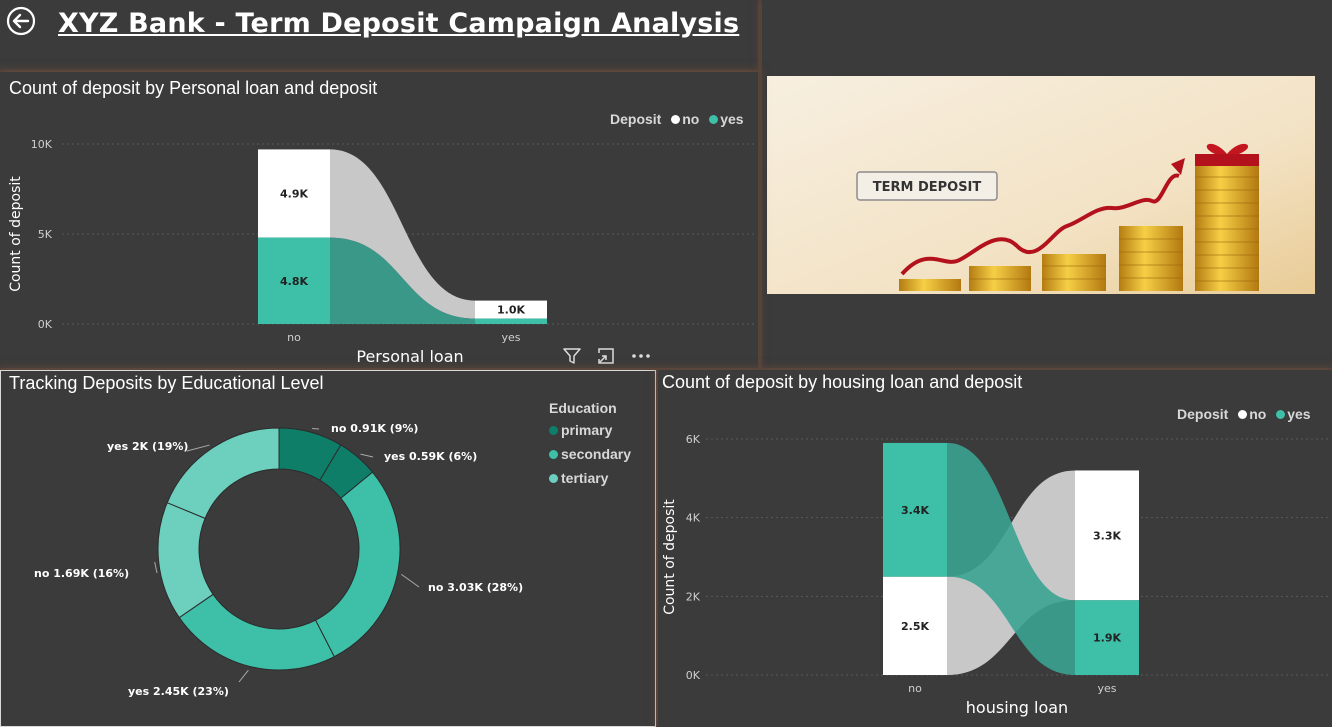 The width and height of the screenshot is (1332, 727). I want to click on legend-item-secondary: secondary, so click(590, 454).